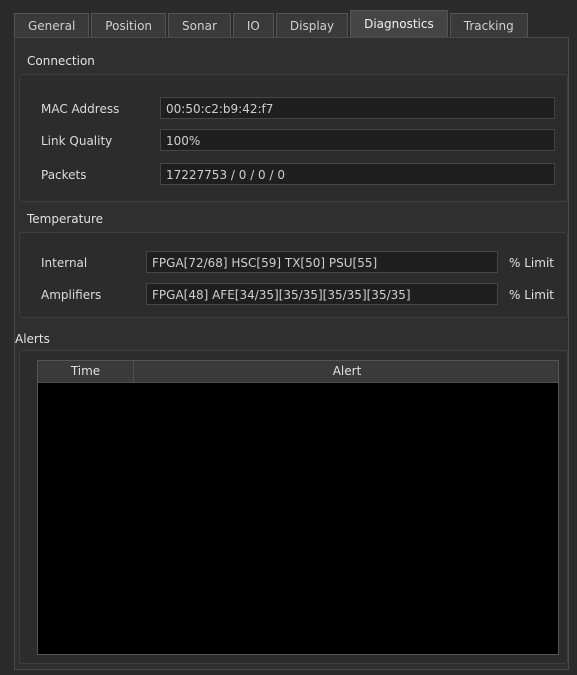 This screenshot has width=577, height=675. I want to click on mac-address-field: 00:50:c2:b9:42:f7, so click(357, 108).